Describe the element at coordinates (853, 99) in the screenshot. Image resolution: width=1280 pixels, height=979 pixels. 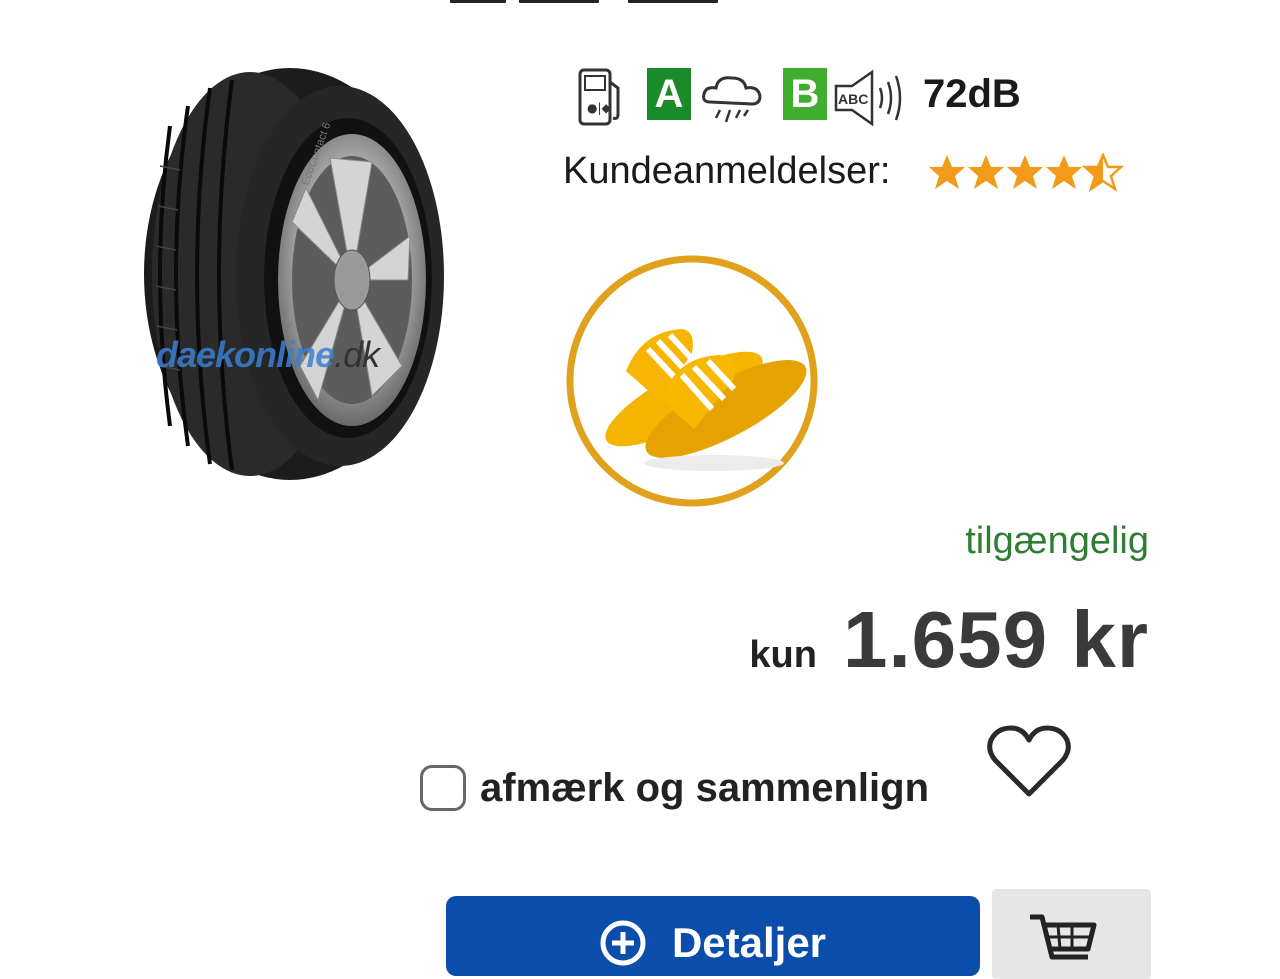
I see `svg-text: ABC` at that location.